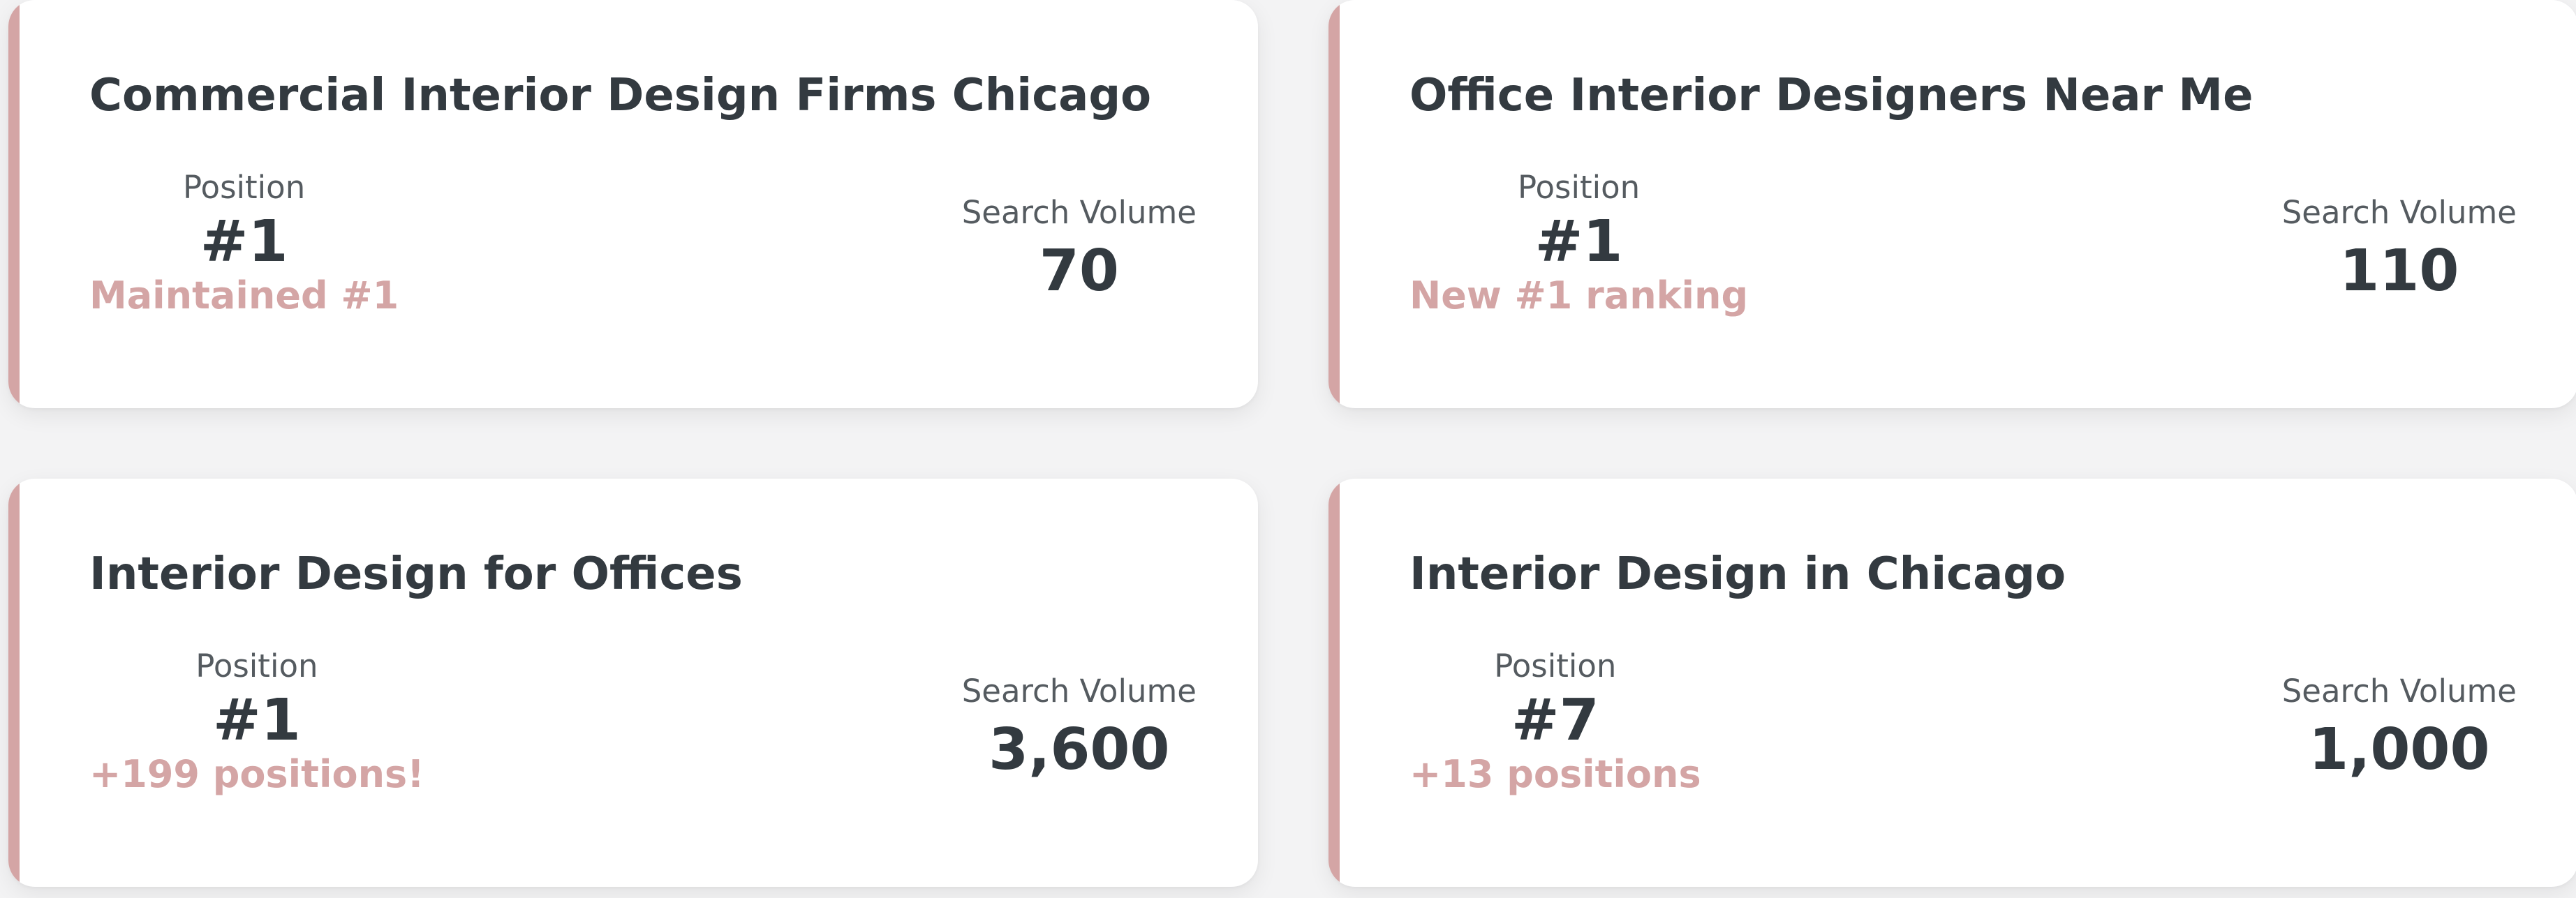 Image resolution: width=2576 pixels, height=898 pixels. Describe the element at coordinates (256, 774) in the screenshot. I see `position-change: +199 positions!` at that location.